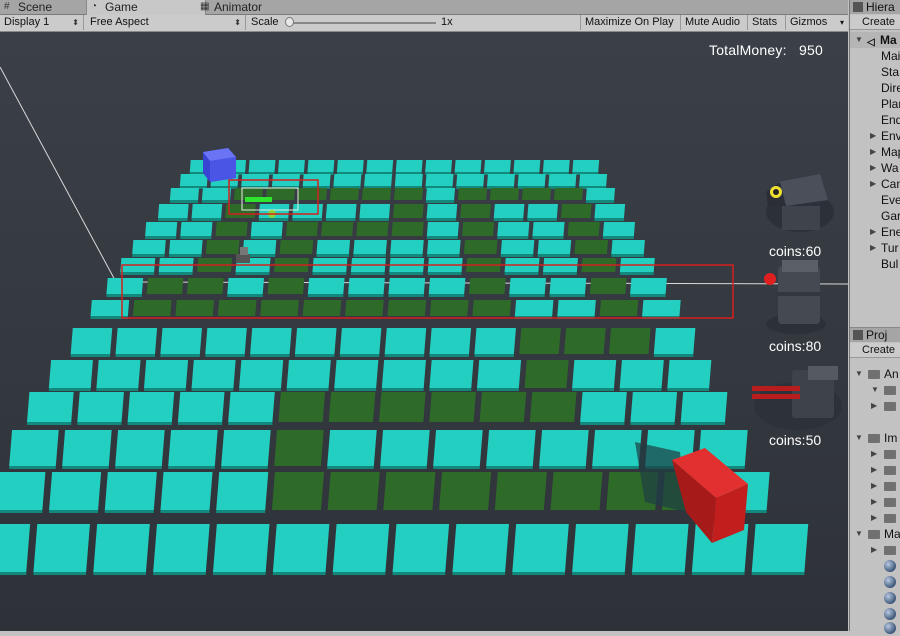 The height and width of the screenshot is (636, 900). I want to click on tab-game: ◔ Game, so click(146, 7).